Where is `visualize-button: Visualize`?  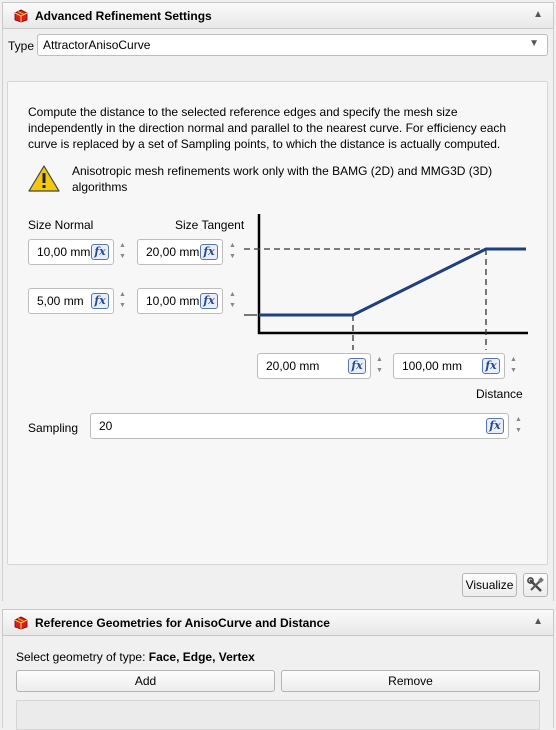 visualize-button: Visualize is located at coordinates (489, 585).